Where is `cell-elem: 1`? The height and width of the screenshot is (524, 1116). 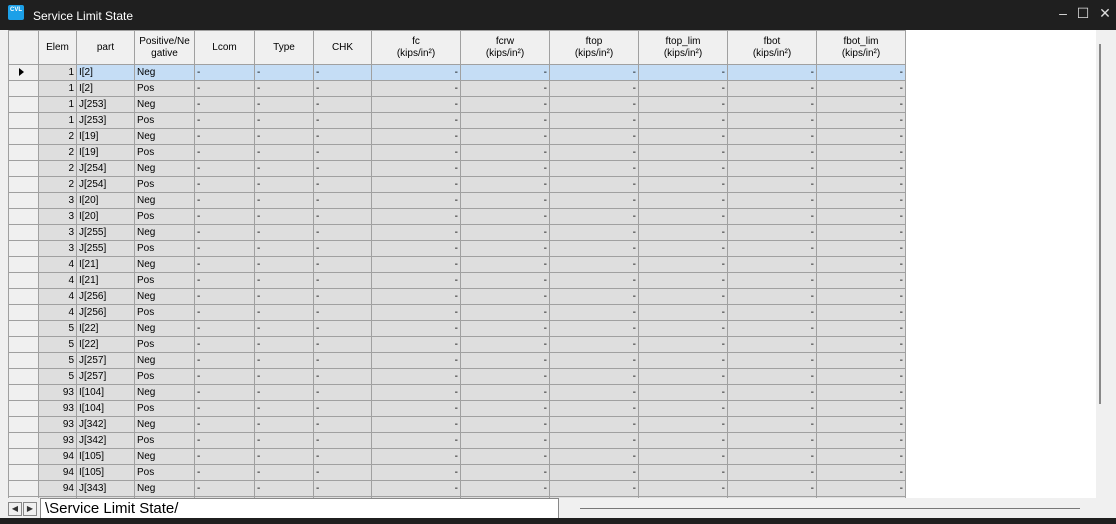 cell-elem: 1 is located at coordinates (57, 104).